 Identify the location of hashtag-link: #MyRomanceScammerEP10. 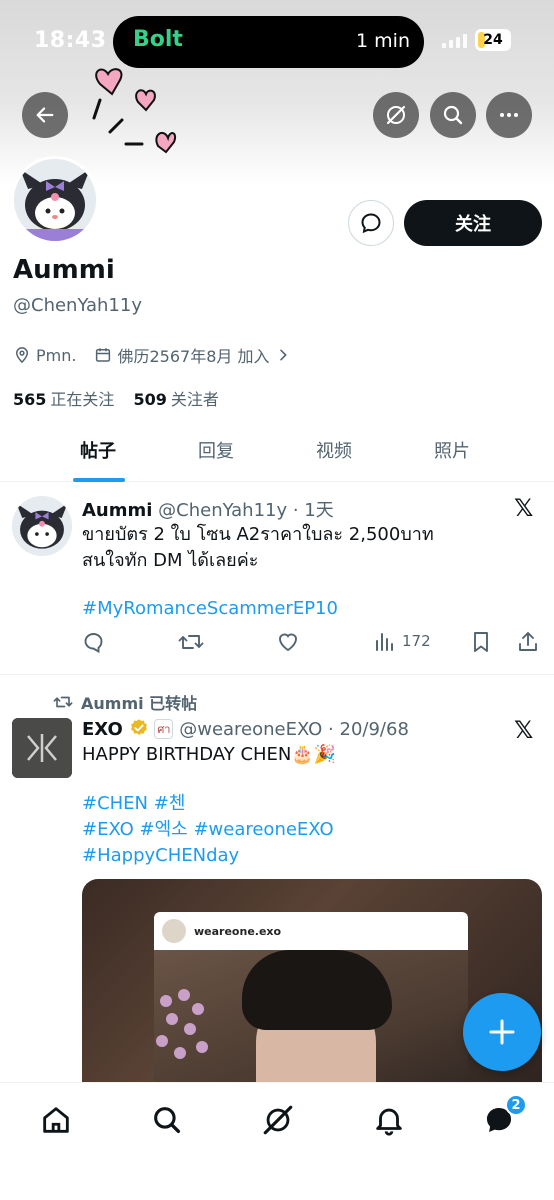
(210, 609).